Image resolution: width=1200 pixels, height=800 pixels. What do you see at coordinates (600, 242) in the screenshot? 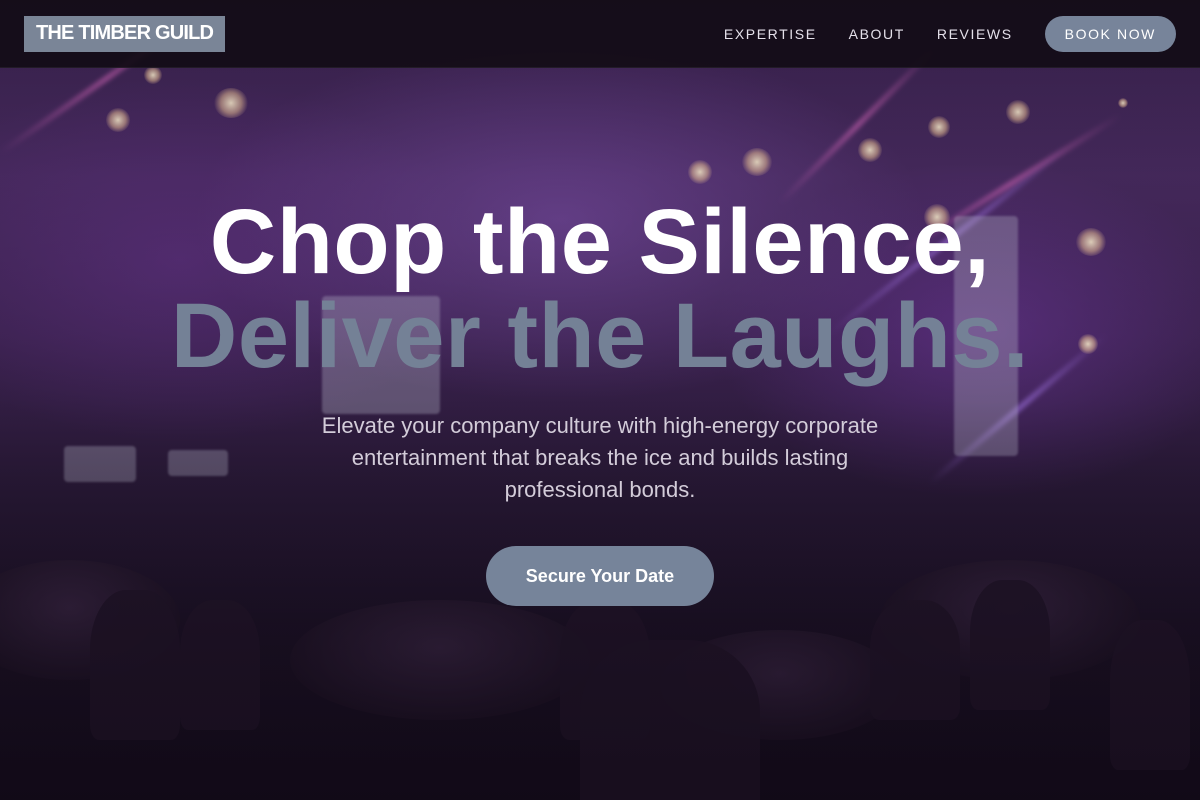
I see `hero-headline-line-1: Chop the Silence,` at bounding box center [600, 242].